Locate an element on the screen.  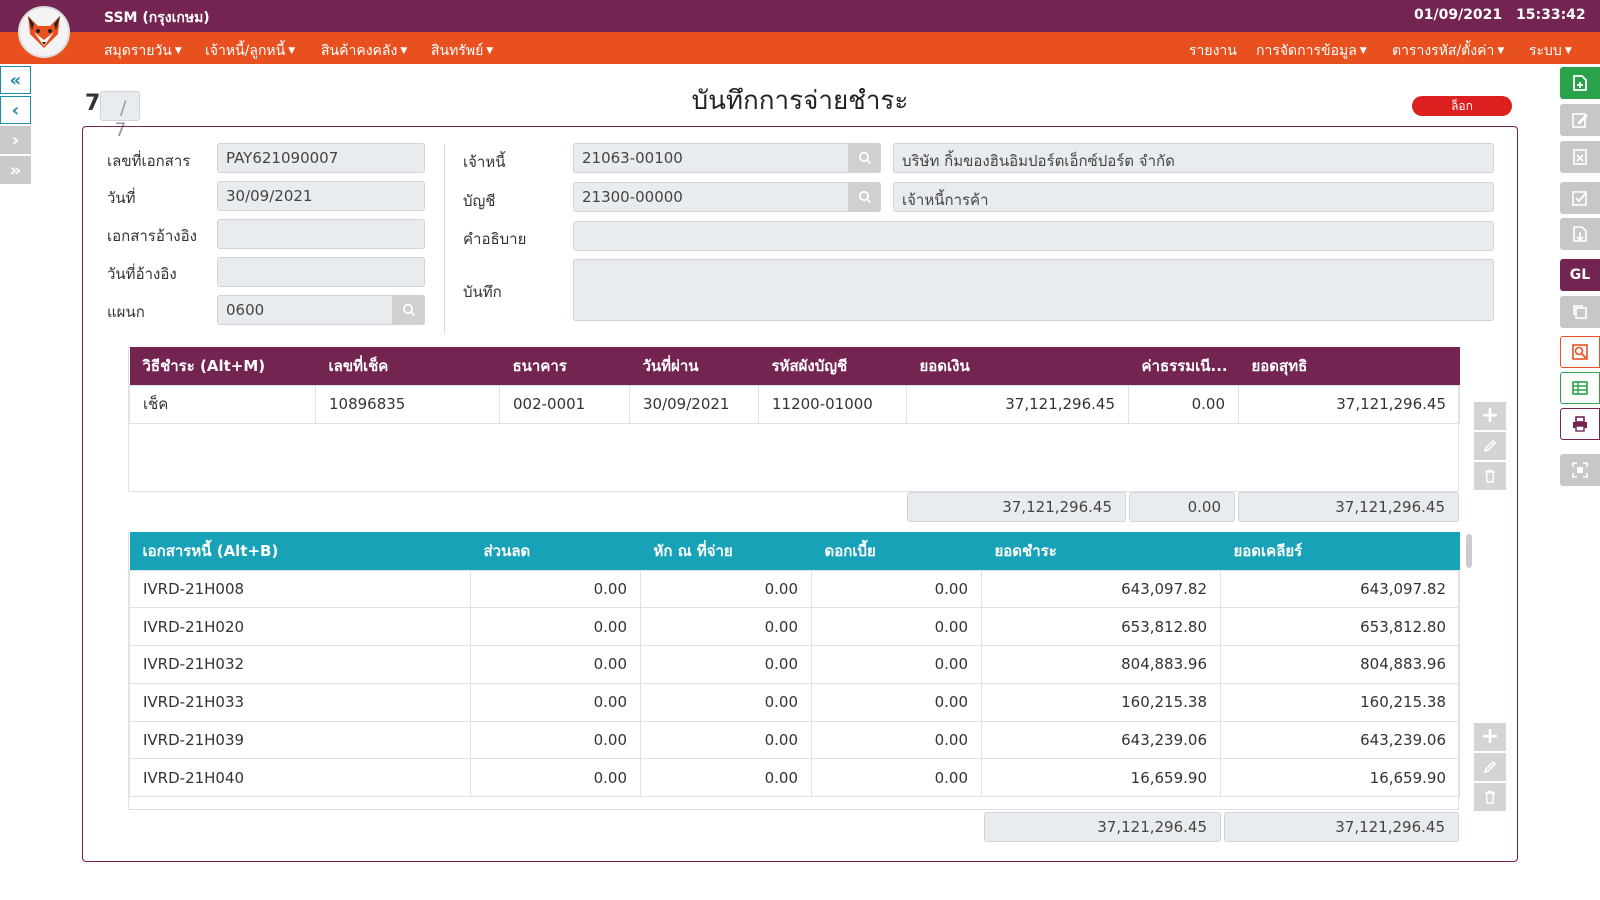
menu-report: รายงาน is located at coordinates (1213, 51).